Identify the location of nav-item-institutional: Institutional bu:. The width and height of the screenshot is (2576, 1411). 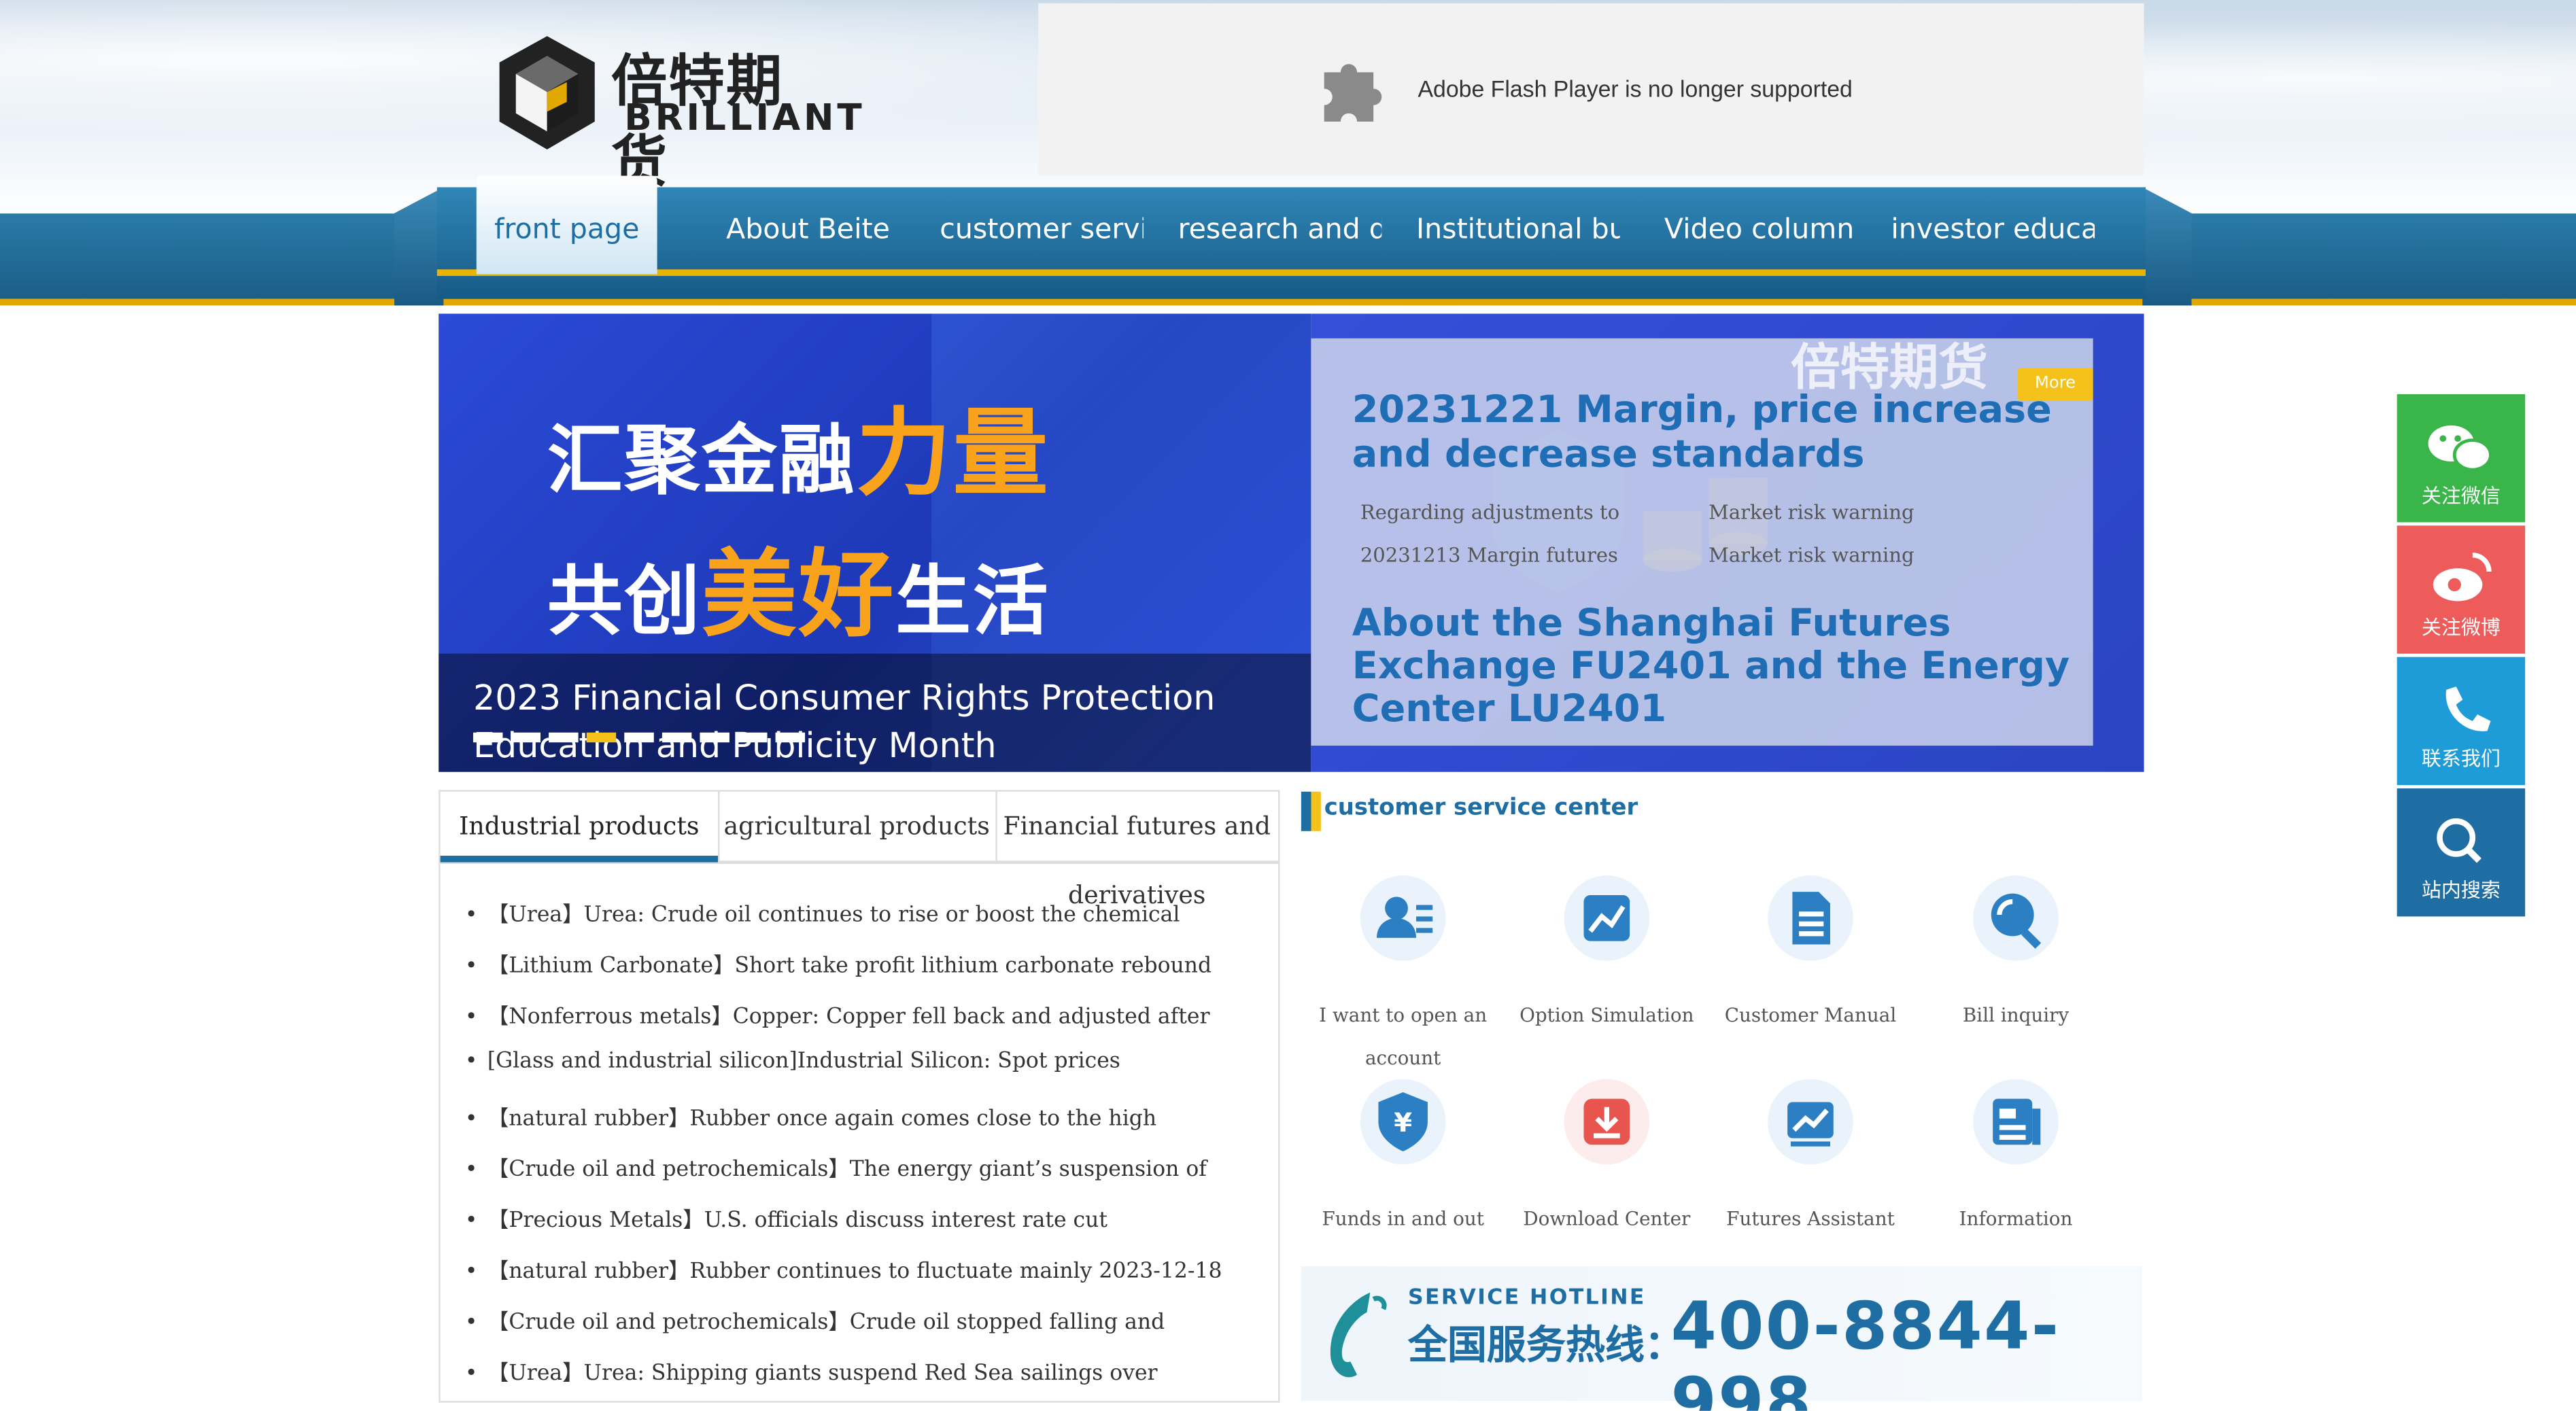
(1518, 230).